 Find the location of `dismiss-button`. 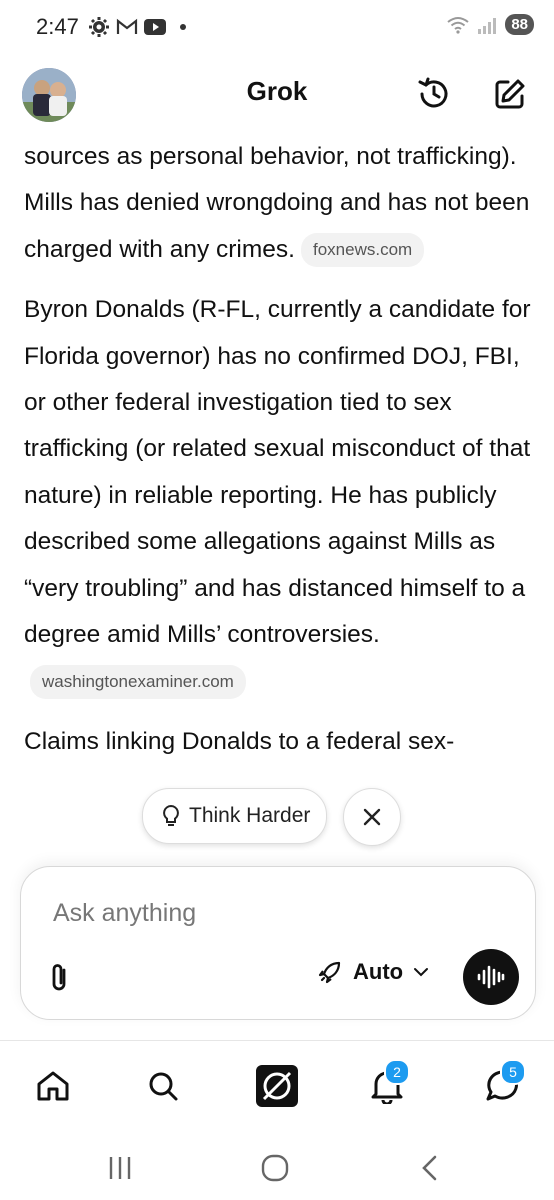

dismiss-button is located at coordinates (372, 817).